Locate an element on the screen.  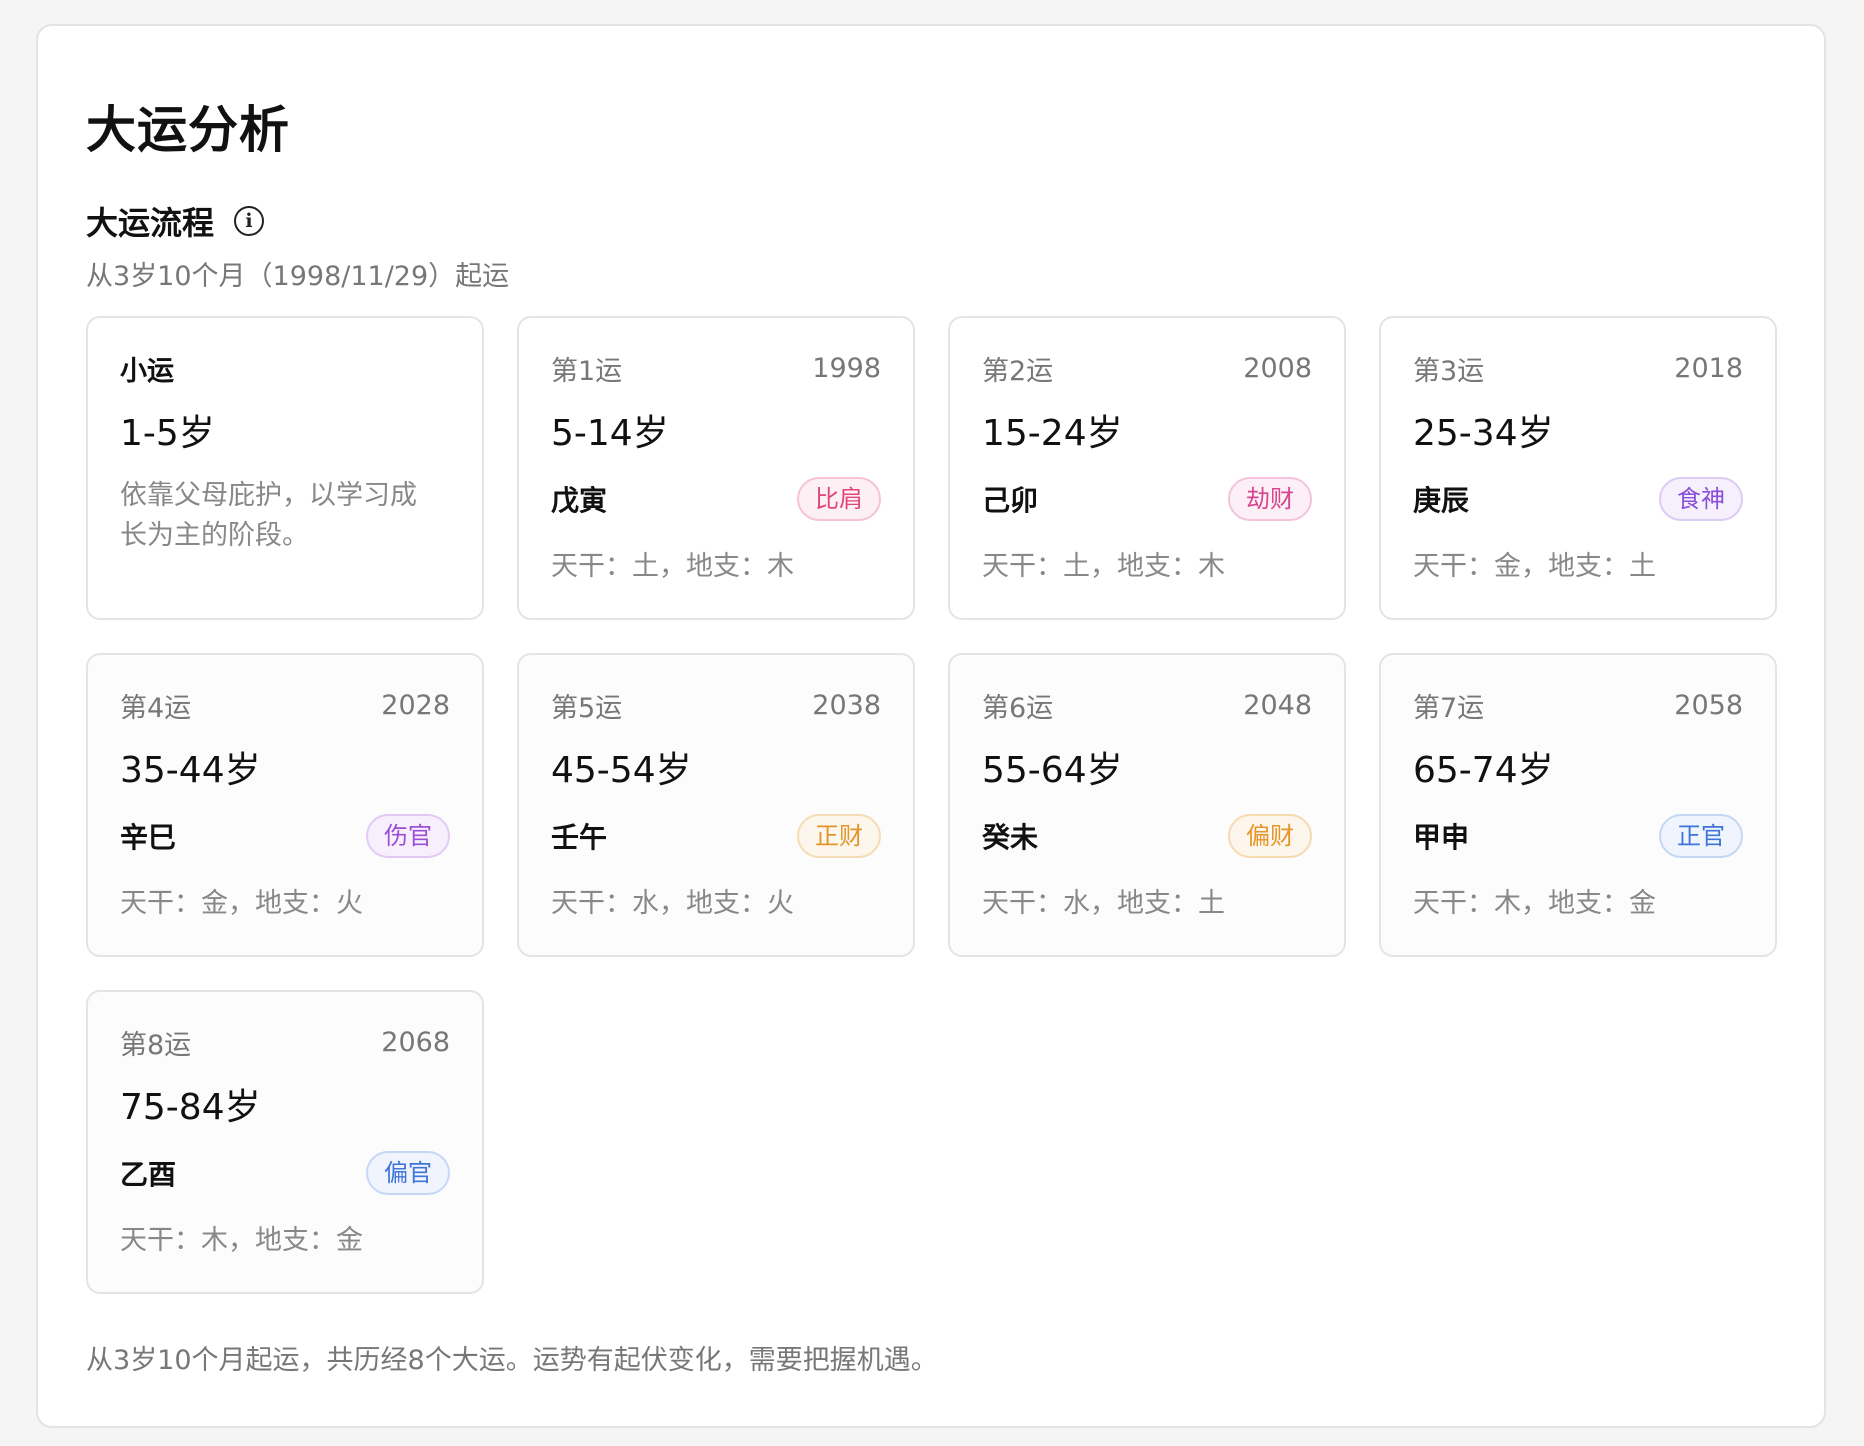
cycle-card: 第4运 2028 35-44岁 辛巳 伤官 天干：金，地支：火 is located at coordinates (285, 805).